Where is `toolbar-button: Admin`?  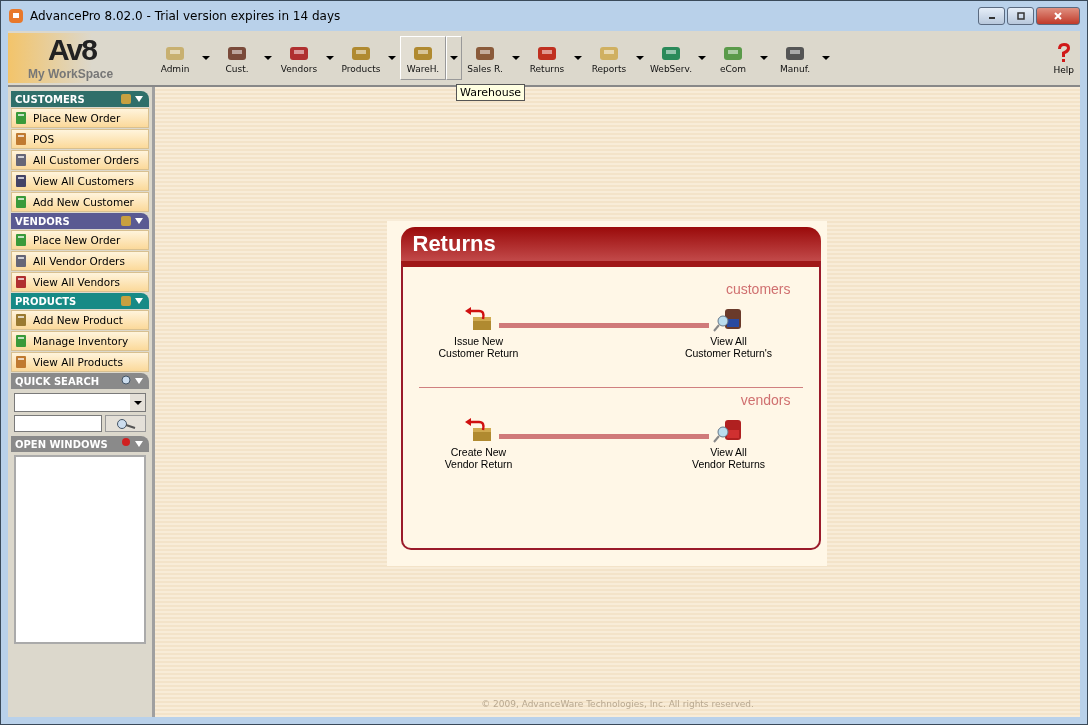
toolbar-button: Admin is located at coordinates (175, 58).